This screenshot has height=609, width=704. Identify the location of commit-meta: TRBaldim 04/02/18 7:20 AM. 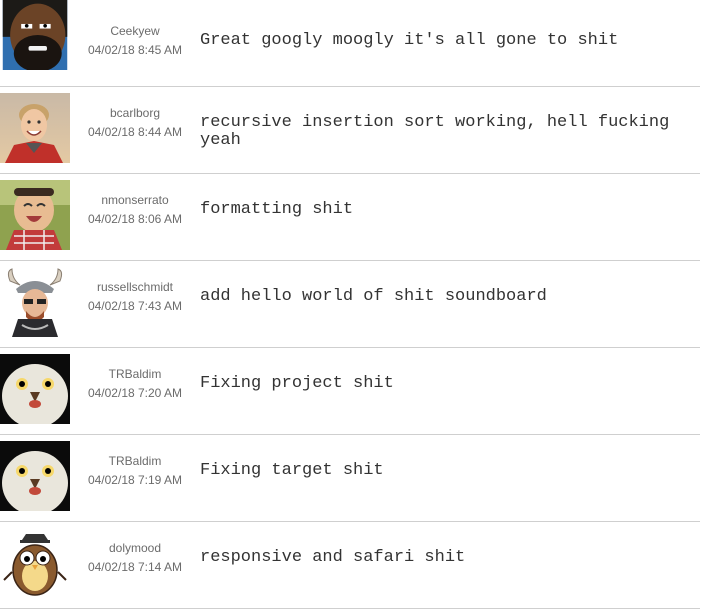
(135, 391).